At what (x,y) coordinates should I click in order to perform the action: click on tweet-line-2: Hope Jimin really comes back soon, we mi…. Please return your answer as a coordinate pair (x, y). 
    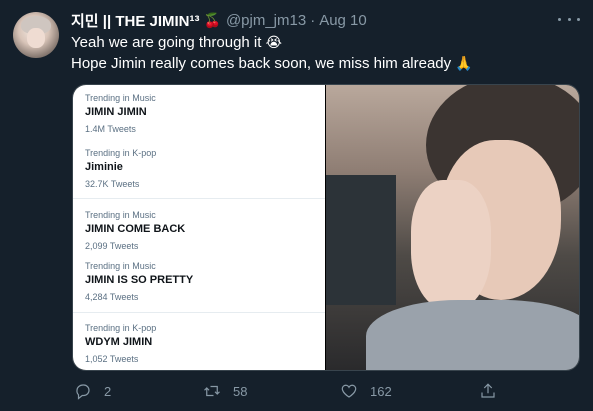
    Looking at the image, I should click on (261, 63).